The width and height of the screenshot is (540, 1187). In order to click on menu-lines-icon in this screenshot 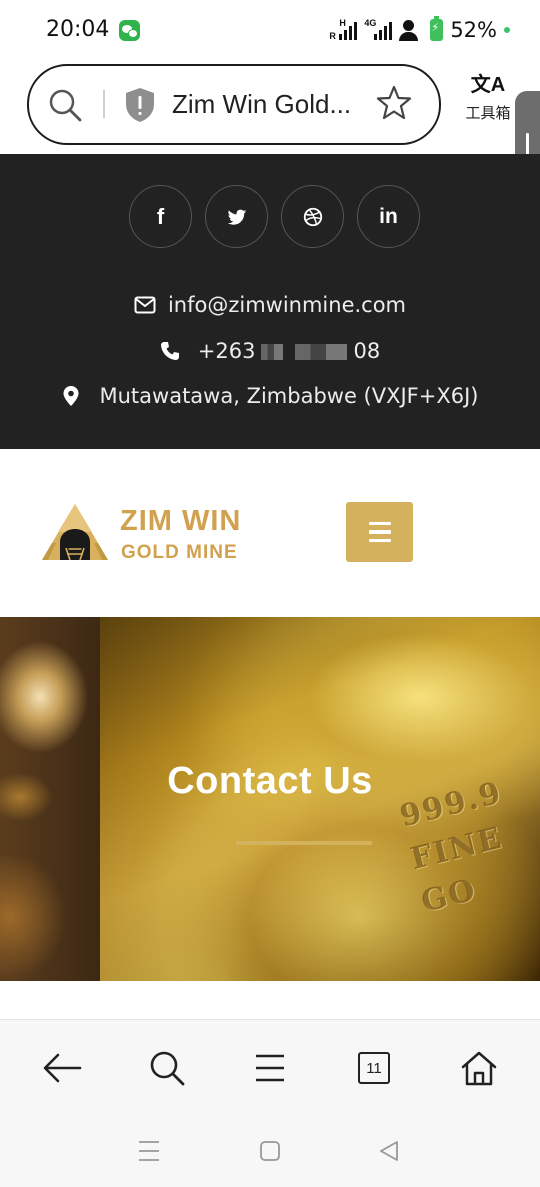, I will do `click(270, 1068)`.